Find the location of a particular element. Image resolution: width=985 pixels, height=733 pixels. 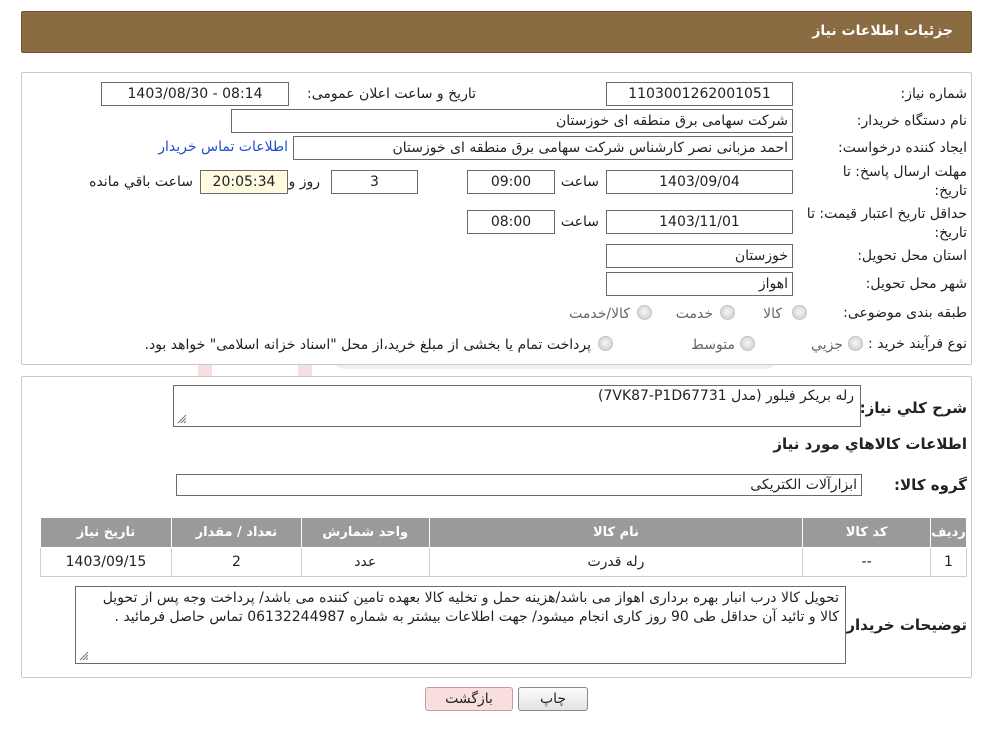

remaining-time-label: ساعت باقي مانده is located at coordinates (141, 182).